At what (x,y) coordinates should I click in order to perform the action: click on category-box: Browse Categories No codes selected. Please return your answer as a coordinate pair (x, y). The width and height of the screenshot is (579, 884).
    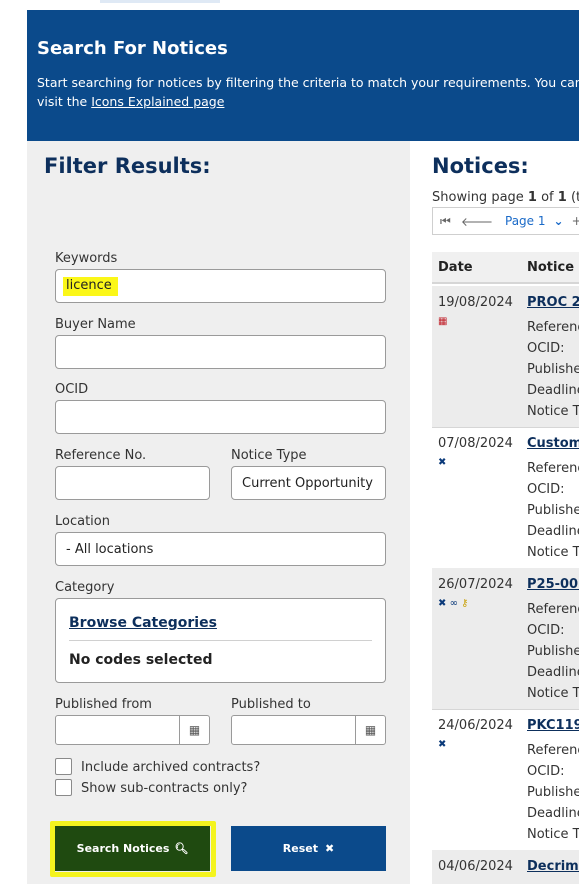
    Looking at the image, I should click on (220, 640).